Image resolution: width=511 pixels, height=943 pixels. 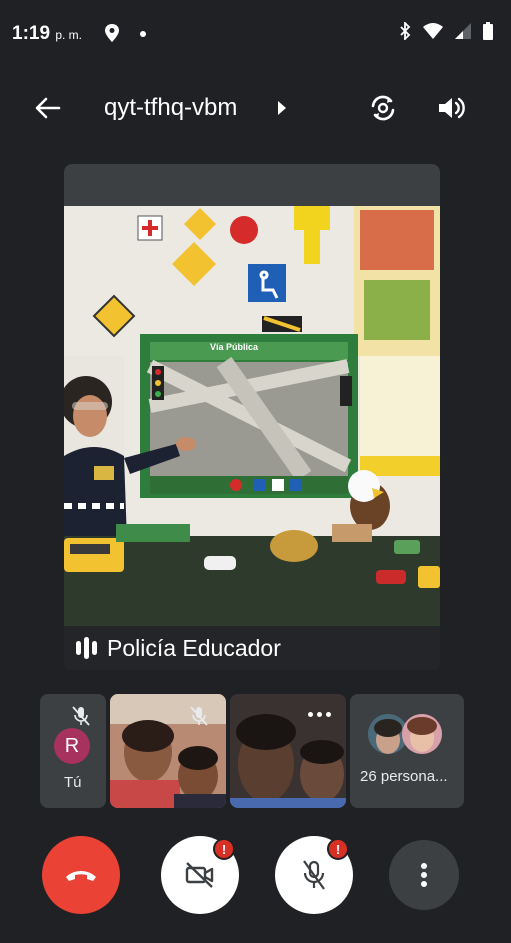 I want to click on board-title: Vía Pública, so click(x=234, y=347).